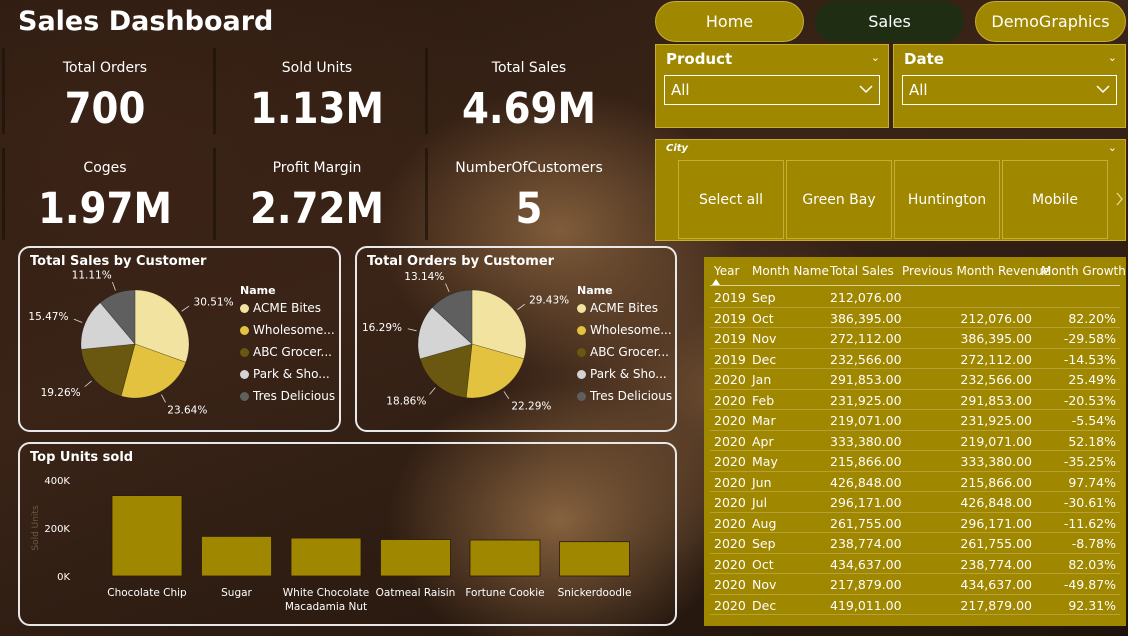  Describe the element at coordinates (729, 21) in the screenshot. I see `nav-home-button: Home` at that location.